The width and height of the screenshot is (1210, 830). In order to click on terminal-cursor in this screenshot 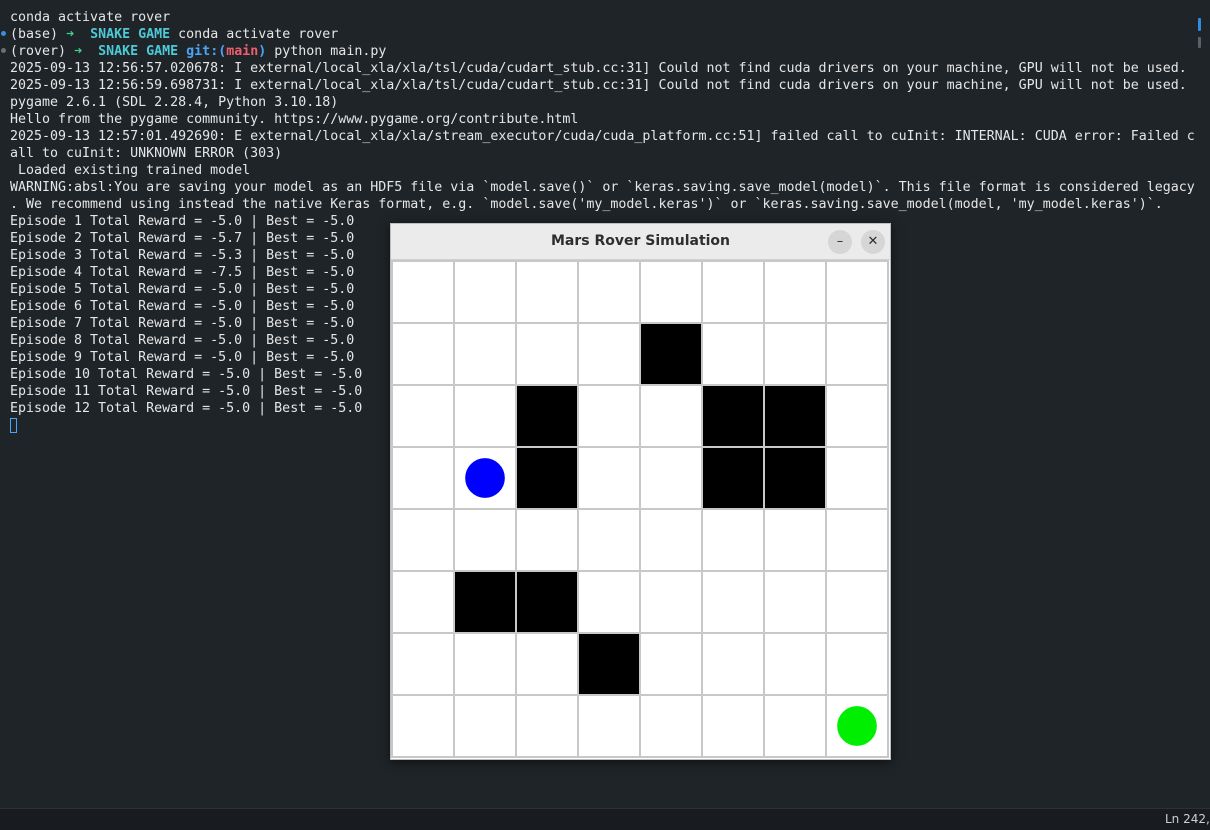, I will do `click(13, 425)`.